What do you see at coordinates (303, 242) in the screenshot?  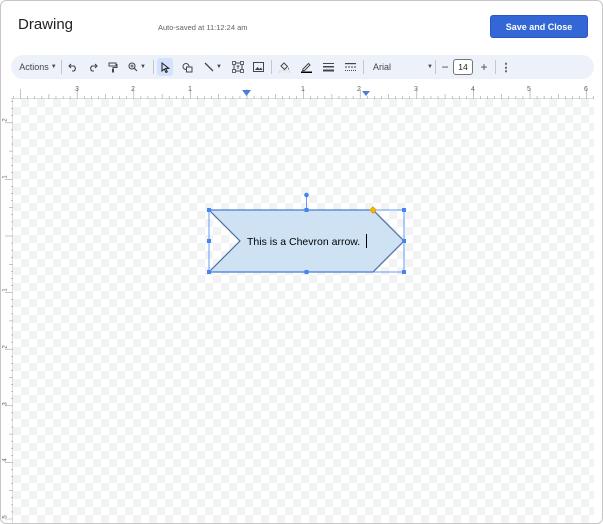 I see `shape-text: This is a Chevron arrow.` at bounding box center [303, 242].